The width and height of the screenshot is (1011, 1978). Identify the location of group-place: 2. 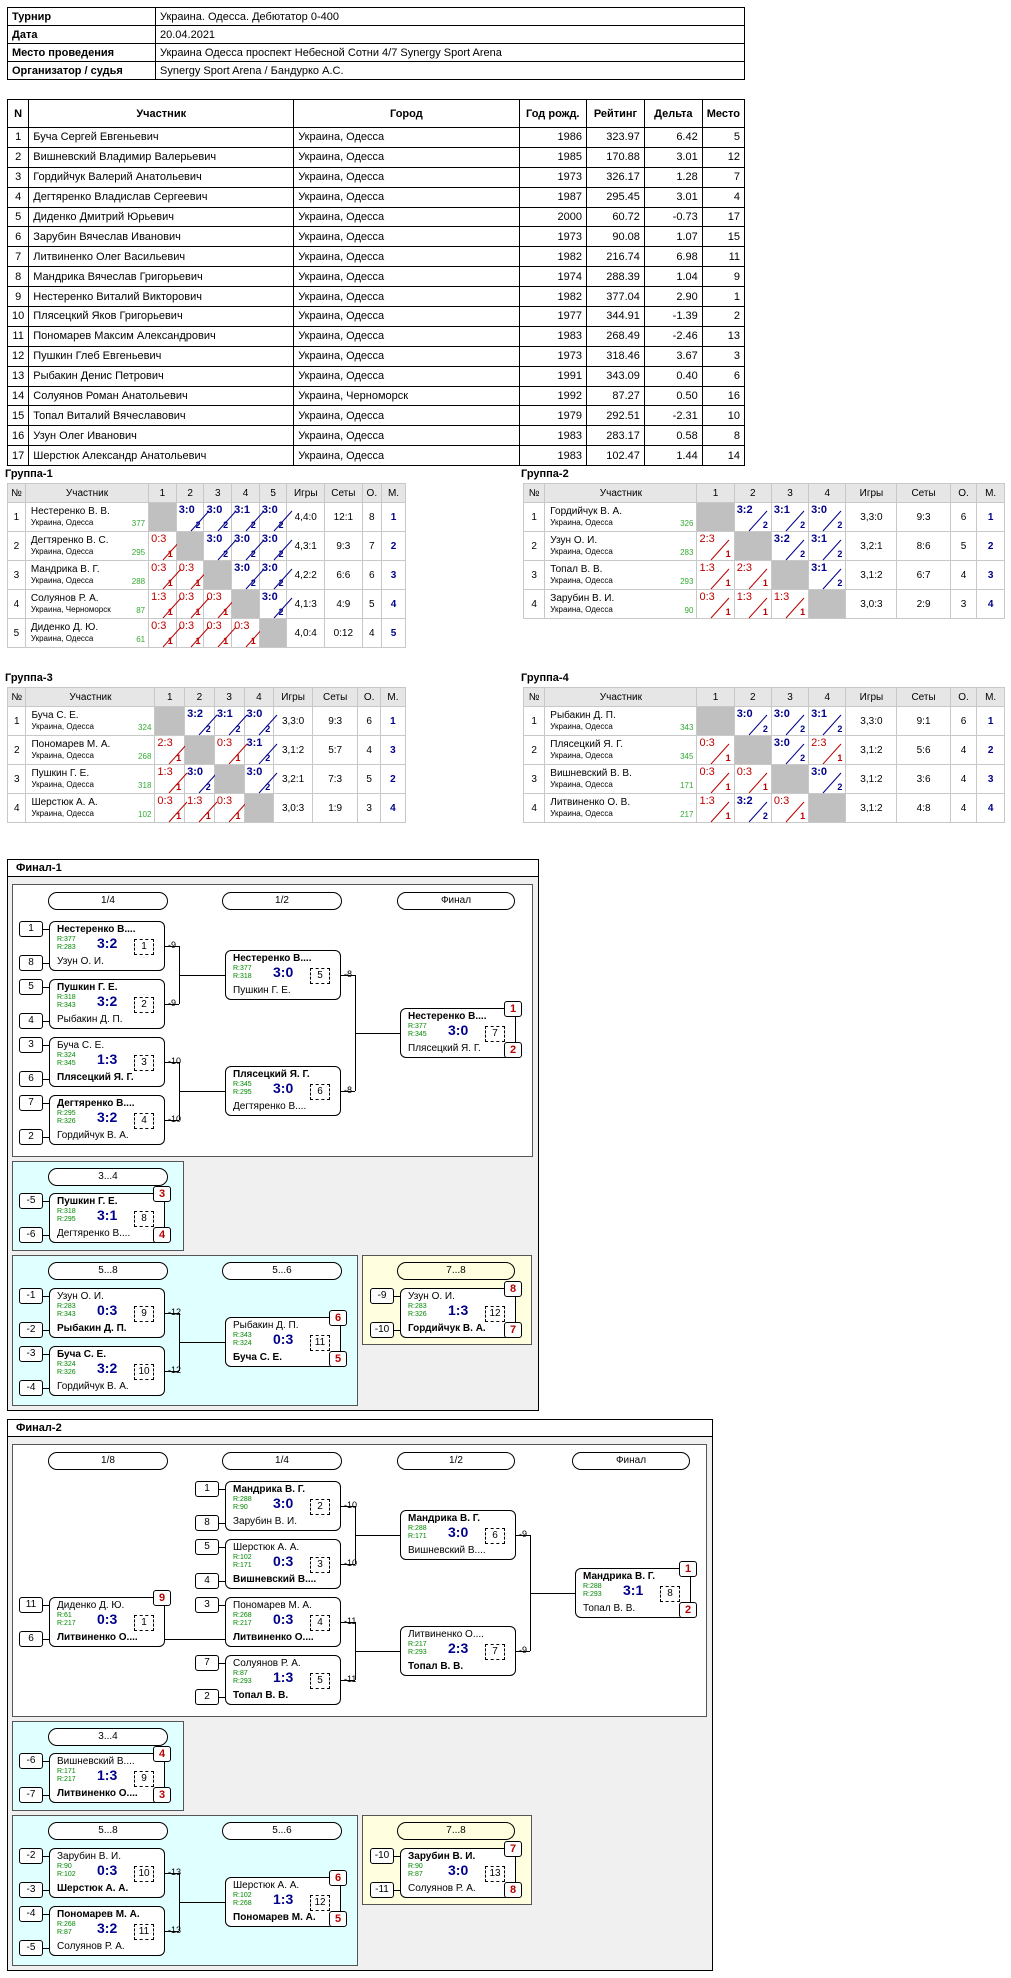
(990, 750).